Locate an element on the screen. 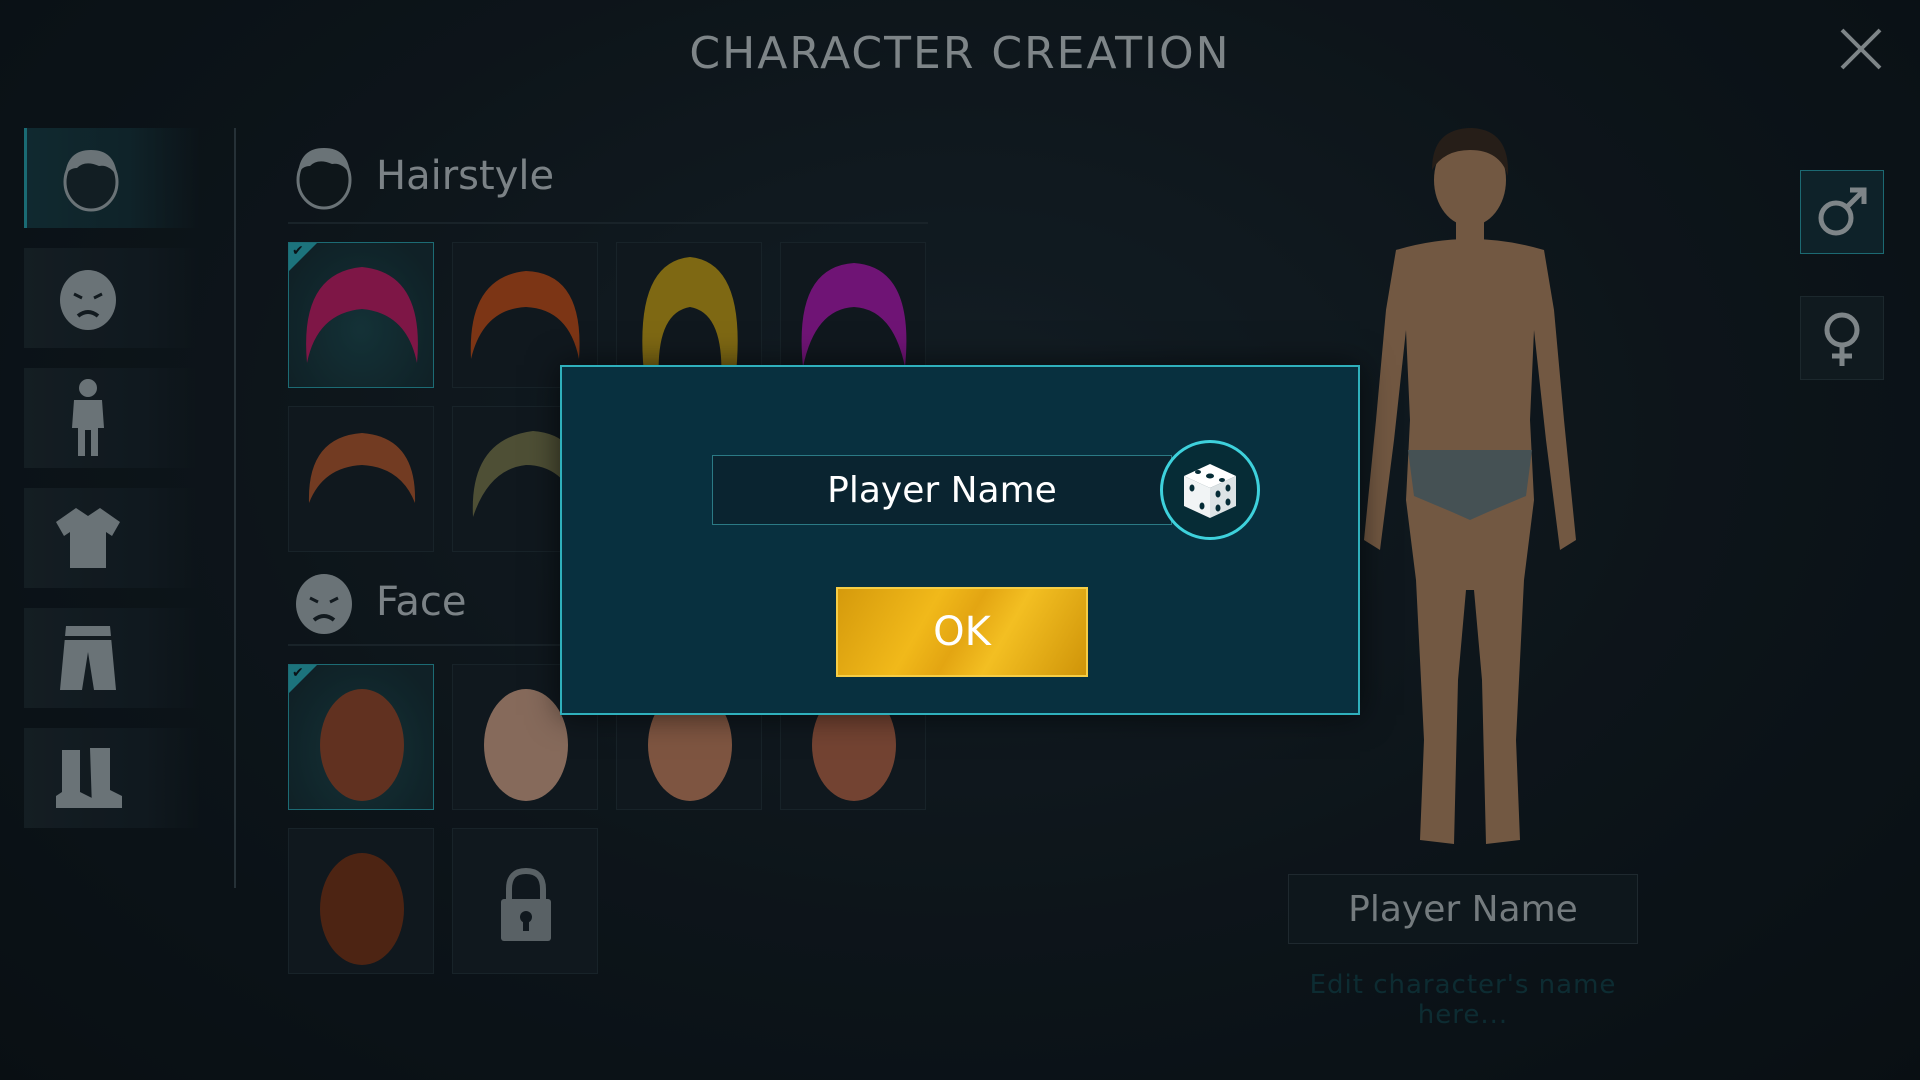 Image resolution: width=1920 pixels, height=1080 pixels. name-dialog: OK is located at coordinates (960, 540).